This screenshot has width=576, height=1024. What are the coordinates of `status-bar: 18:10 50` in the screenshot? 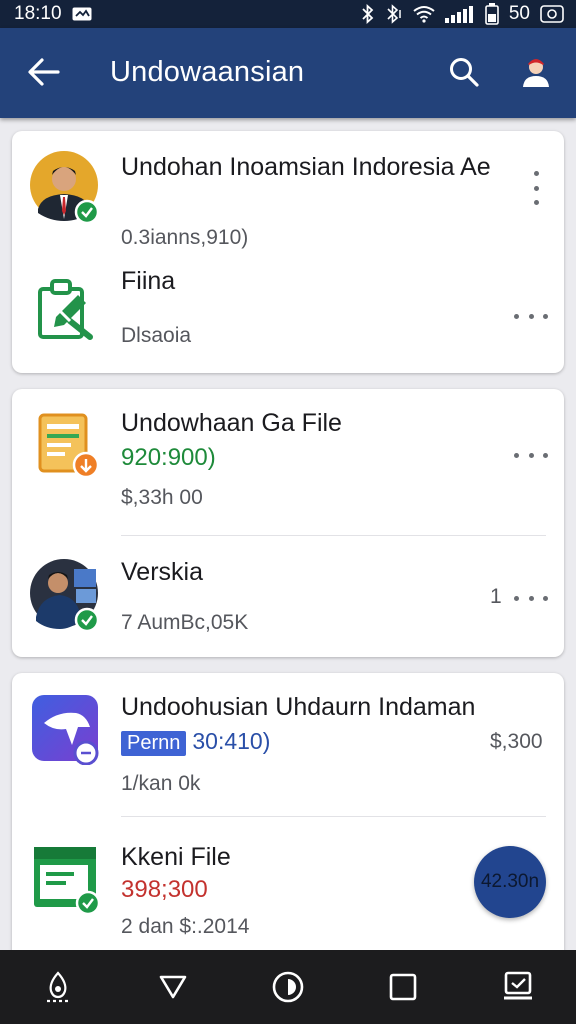 It's located at (288, 14).